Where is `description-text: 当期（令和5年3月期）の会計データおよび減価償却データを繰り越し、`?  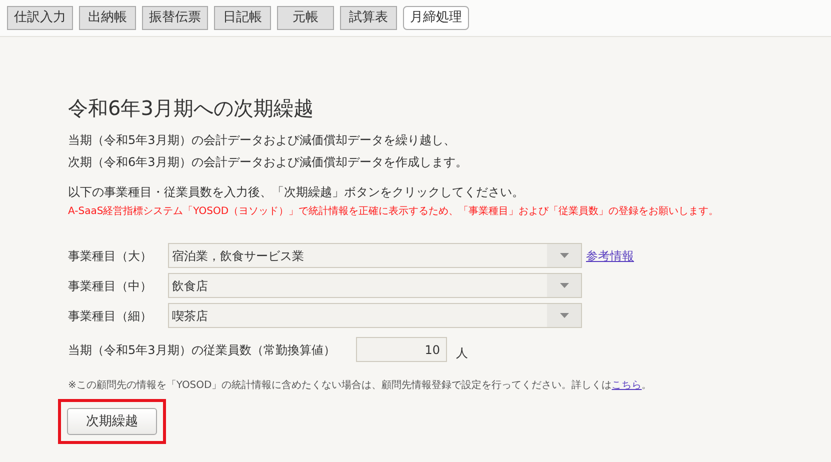 description-text: 当期（令和5年3月期）の会計データおよび減価償却データを繰り越し、 is located at coordinates (262, 140).